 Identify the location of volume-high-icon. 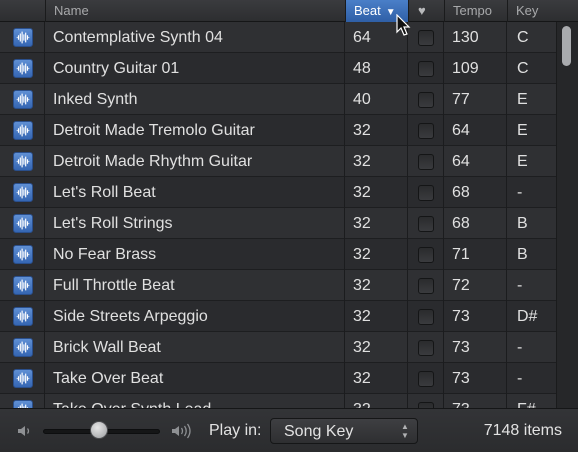
(181, 431).